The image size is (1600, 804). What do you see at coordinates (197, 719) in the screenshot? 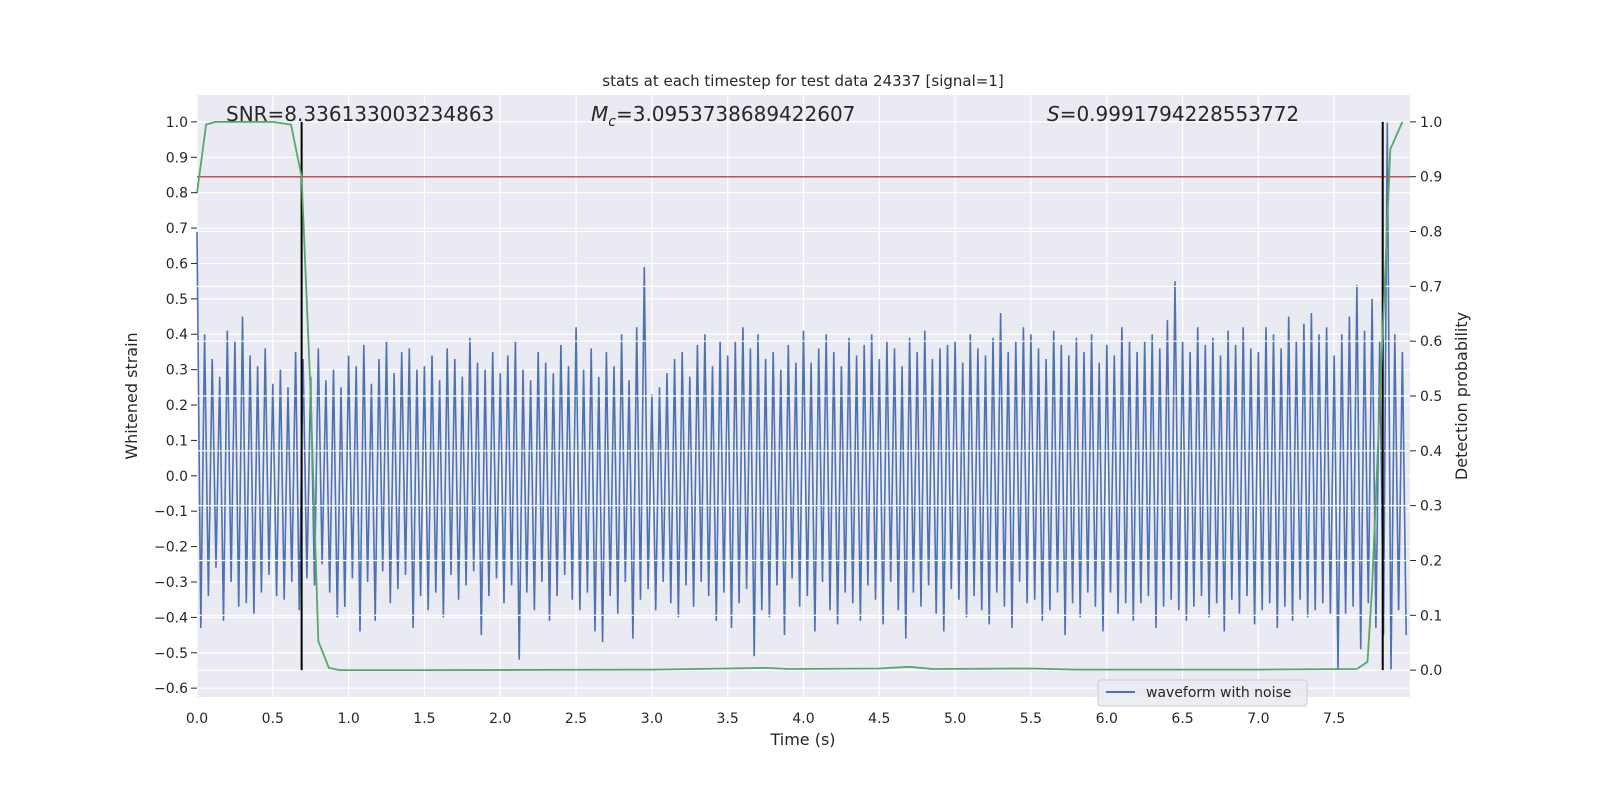
I see `x-tick-label: 0.0` at bounding box center [197, 719].